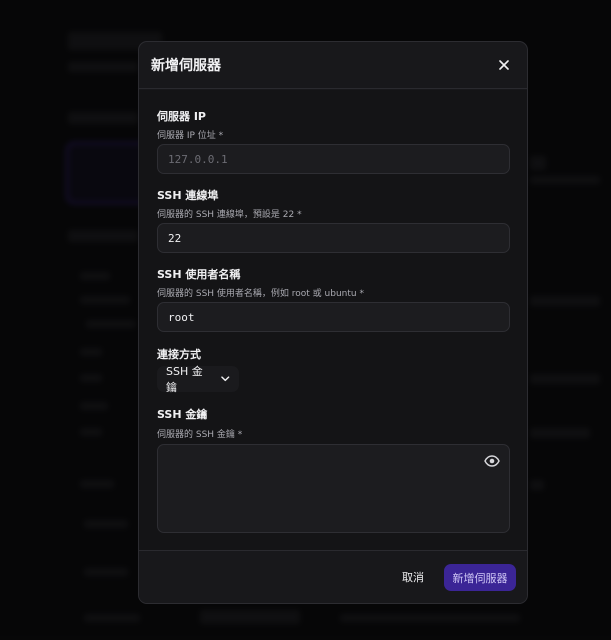  Describe the element at coordinates (333, 576) in the screenshot. I see `dialog-footer: 取消 新增伺服器` at that location.